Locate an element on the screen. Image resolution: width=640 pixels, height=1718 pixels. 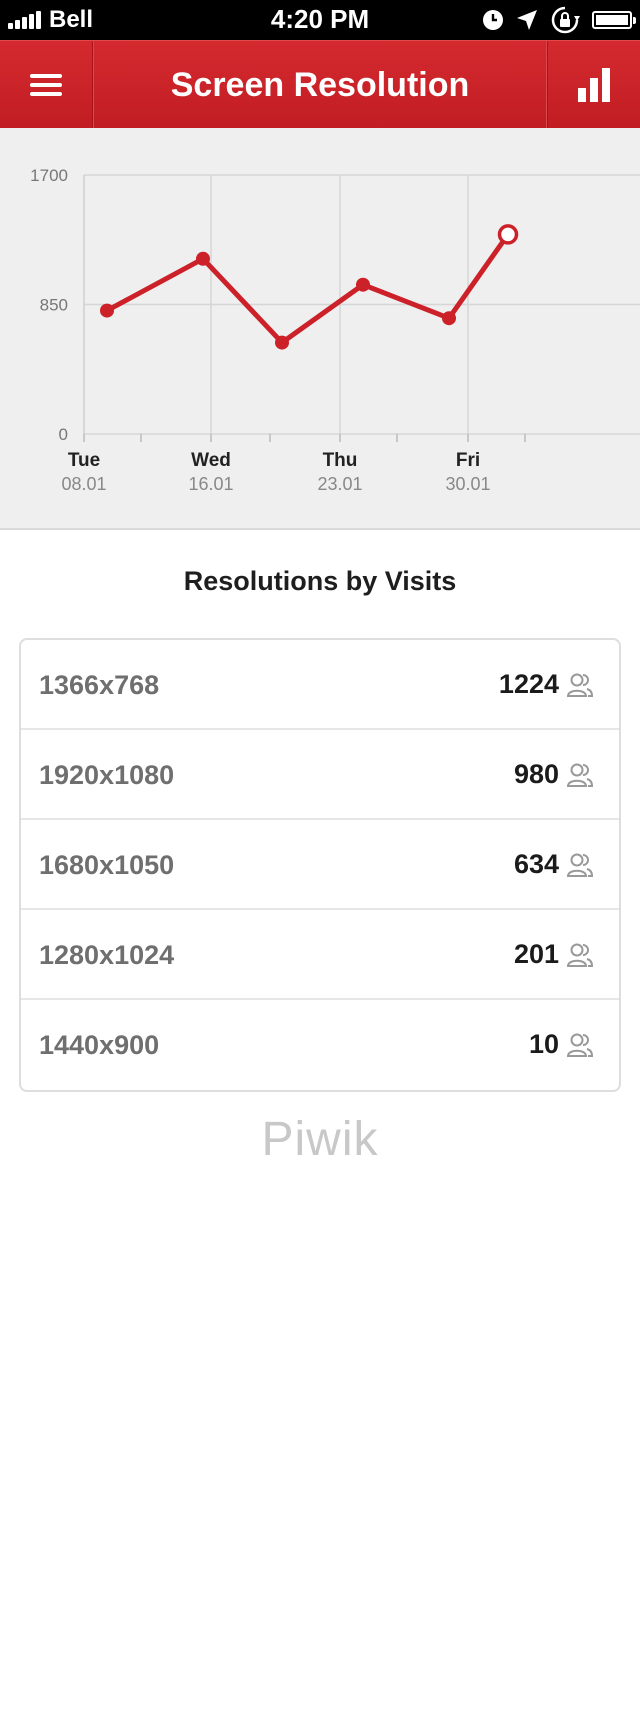
table-row: 1920x1080 980 is located at coordinates (320, 775).